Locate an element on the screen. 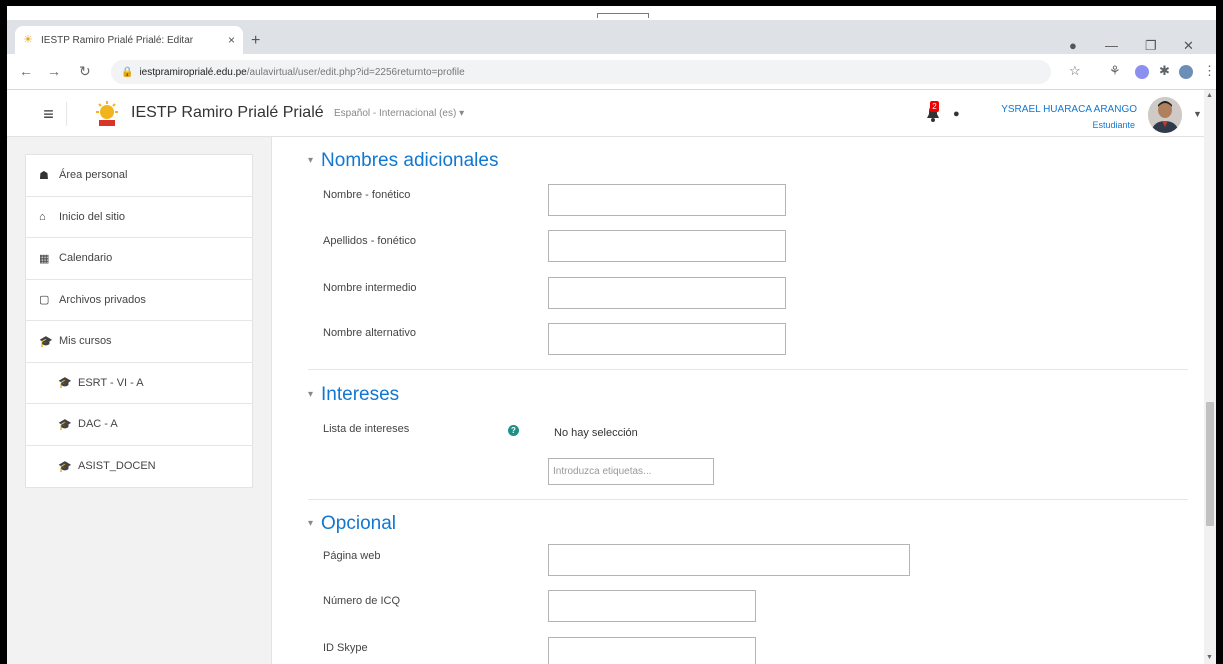  field-label: Nombre - fonético is located at coordinates (367, 195).